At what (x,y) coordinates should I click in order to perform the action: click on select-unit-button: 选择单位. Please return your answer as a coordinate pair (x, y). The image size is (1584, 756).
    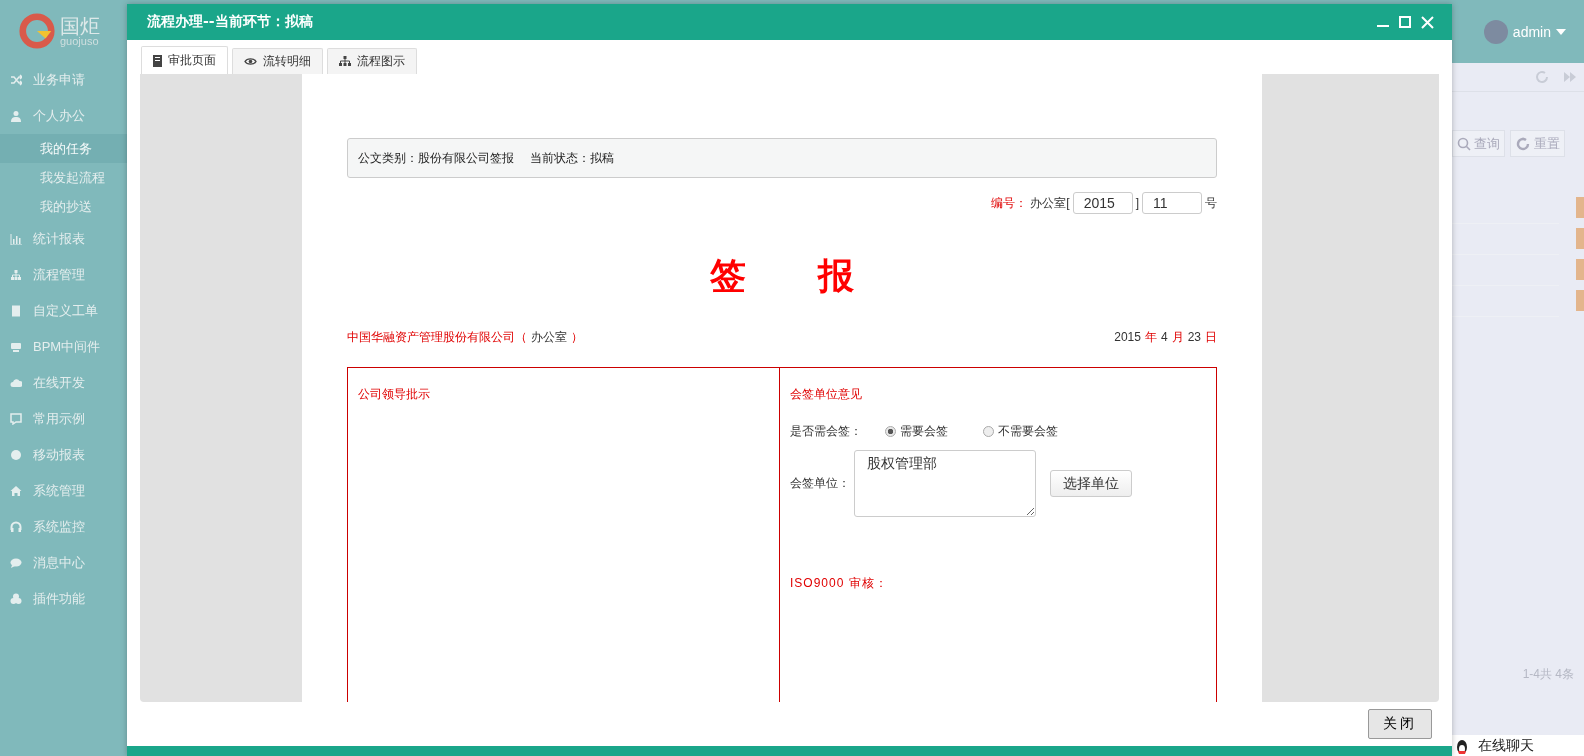
    Looking at the image, I should click on (1091, 484).